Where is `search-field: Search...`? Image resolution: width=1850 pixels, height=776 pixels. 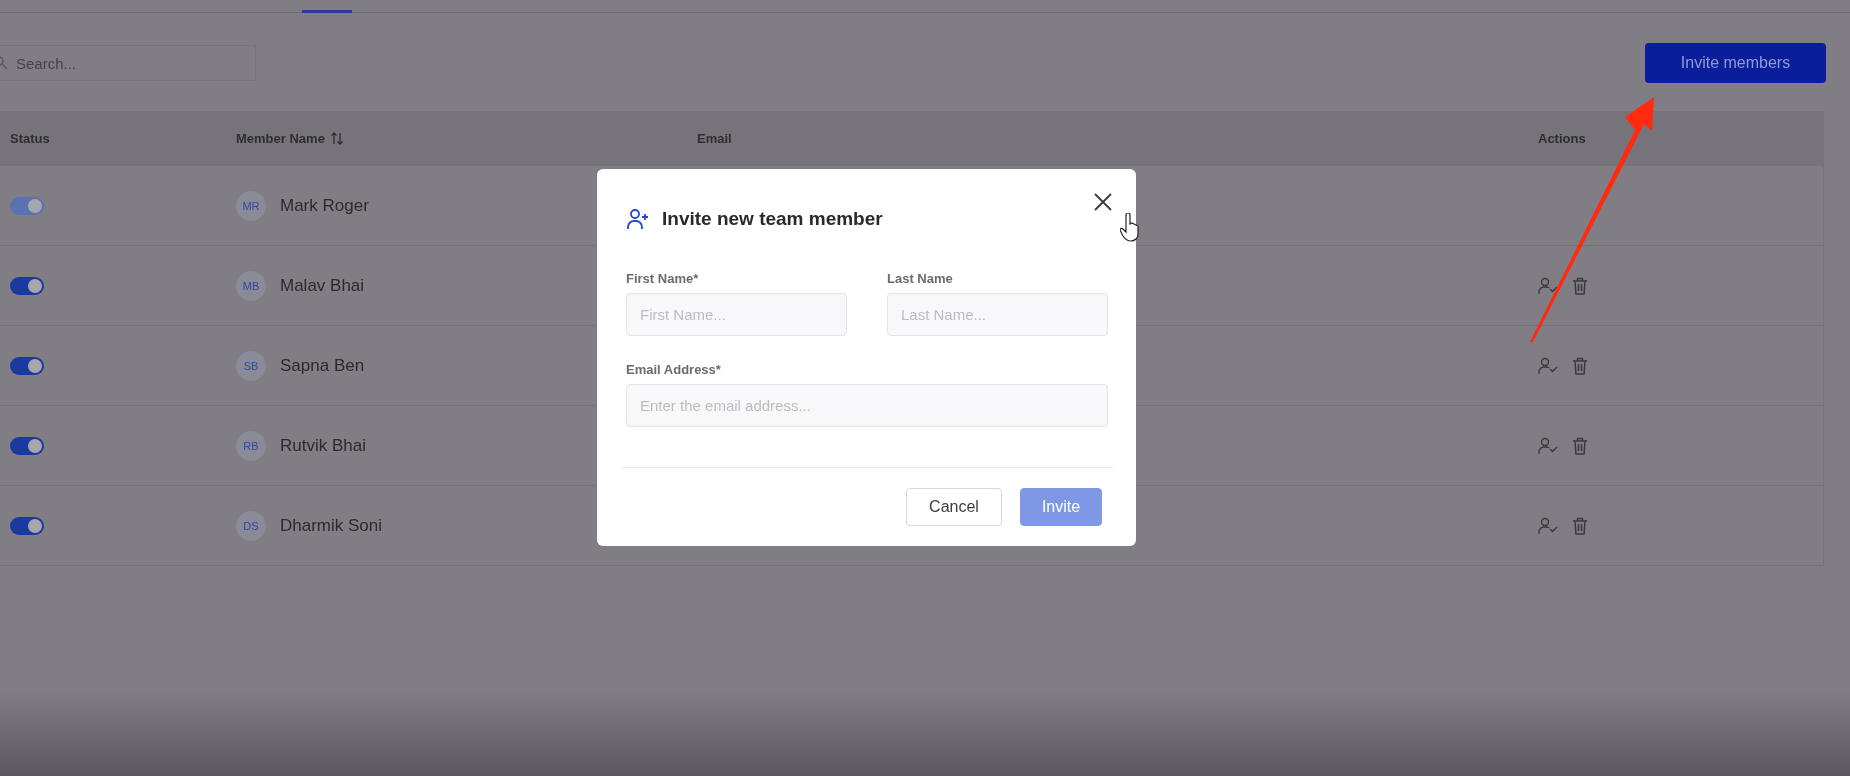 search-field: Search... is located at coordinates (128, 63).